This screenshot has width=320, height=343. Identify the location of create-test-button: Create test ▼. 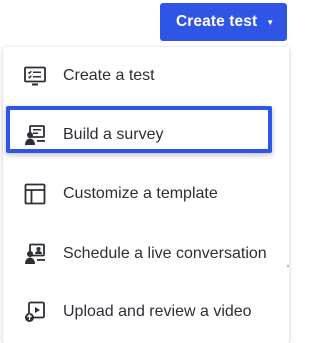
(223, 22).